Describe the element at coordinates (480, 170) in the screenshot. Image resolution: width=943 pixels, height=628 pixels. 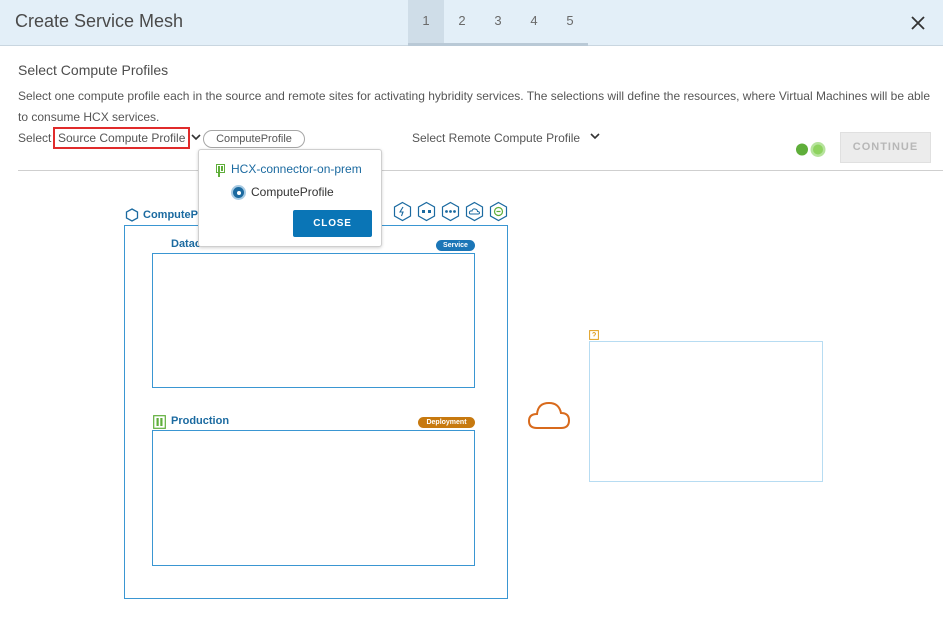
I see `divider` at that location.